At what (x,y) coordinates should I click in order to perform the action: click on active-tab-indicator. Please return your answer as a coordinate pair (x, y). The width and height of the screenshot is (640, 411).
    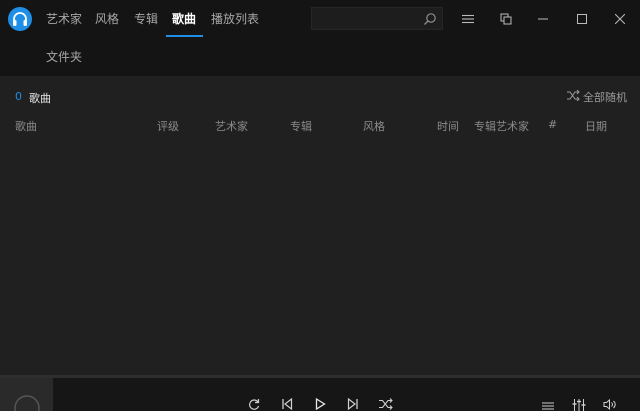
    Looking at the image, I should click on (184, 36).